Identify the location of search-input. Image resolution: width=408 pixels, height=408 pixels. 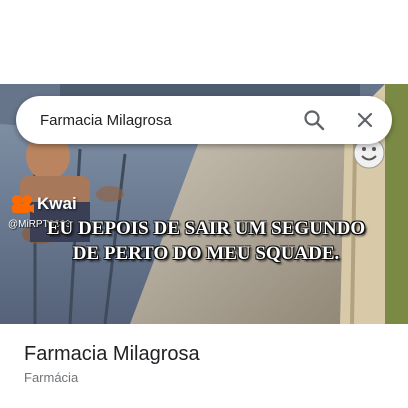
(165, 120).